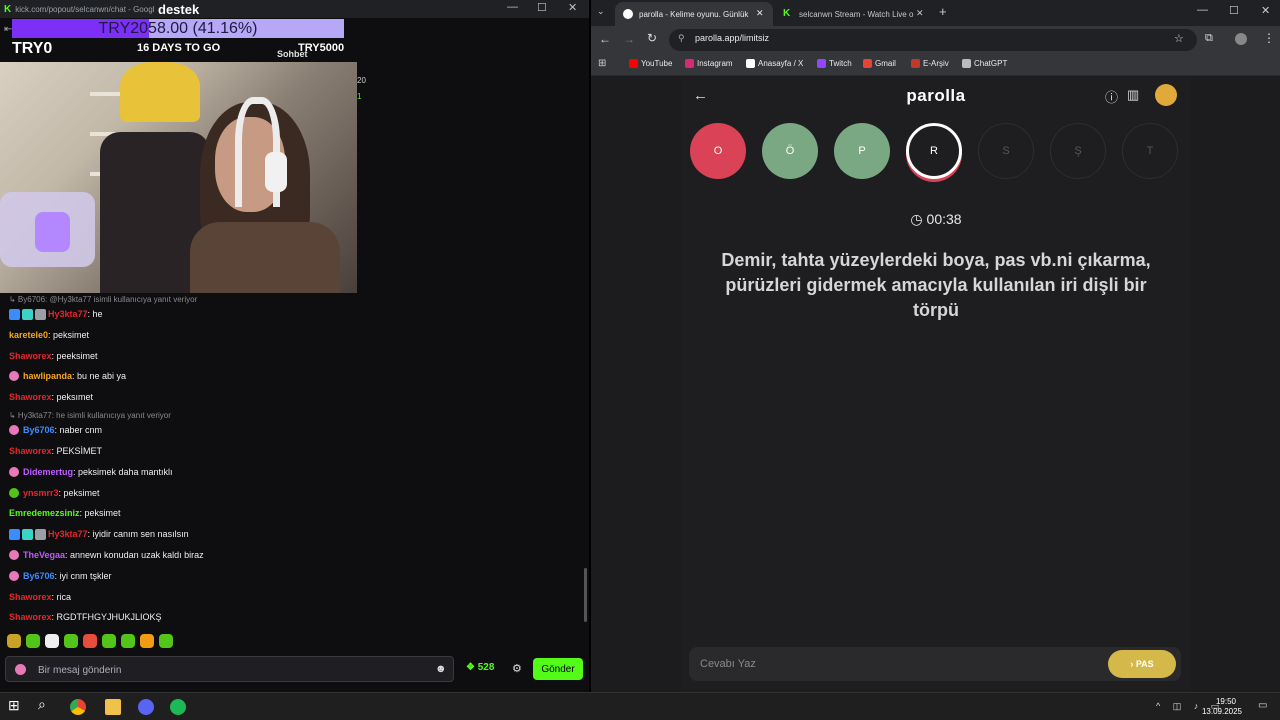 The image size is (1280, 720). What do you see at coordinates (854, 14) in the screenshot?
I see `tab-kick-stream: K selcanwn Stream - Watch Live o ✕` at bounding box center [854, 14].